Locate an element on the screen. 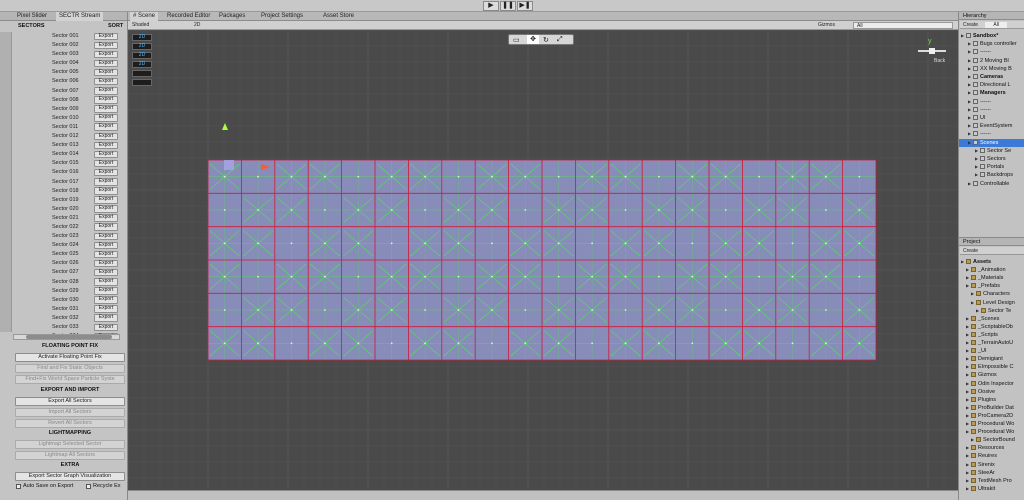  sector-row: Sector 017 Export is located at coordinates (66, 182).